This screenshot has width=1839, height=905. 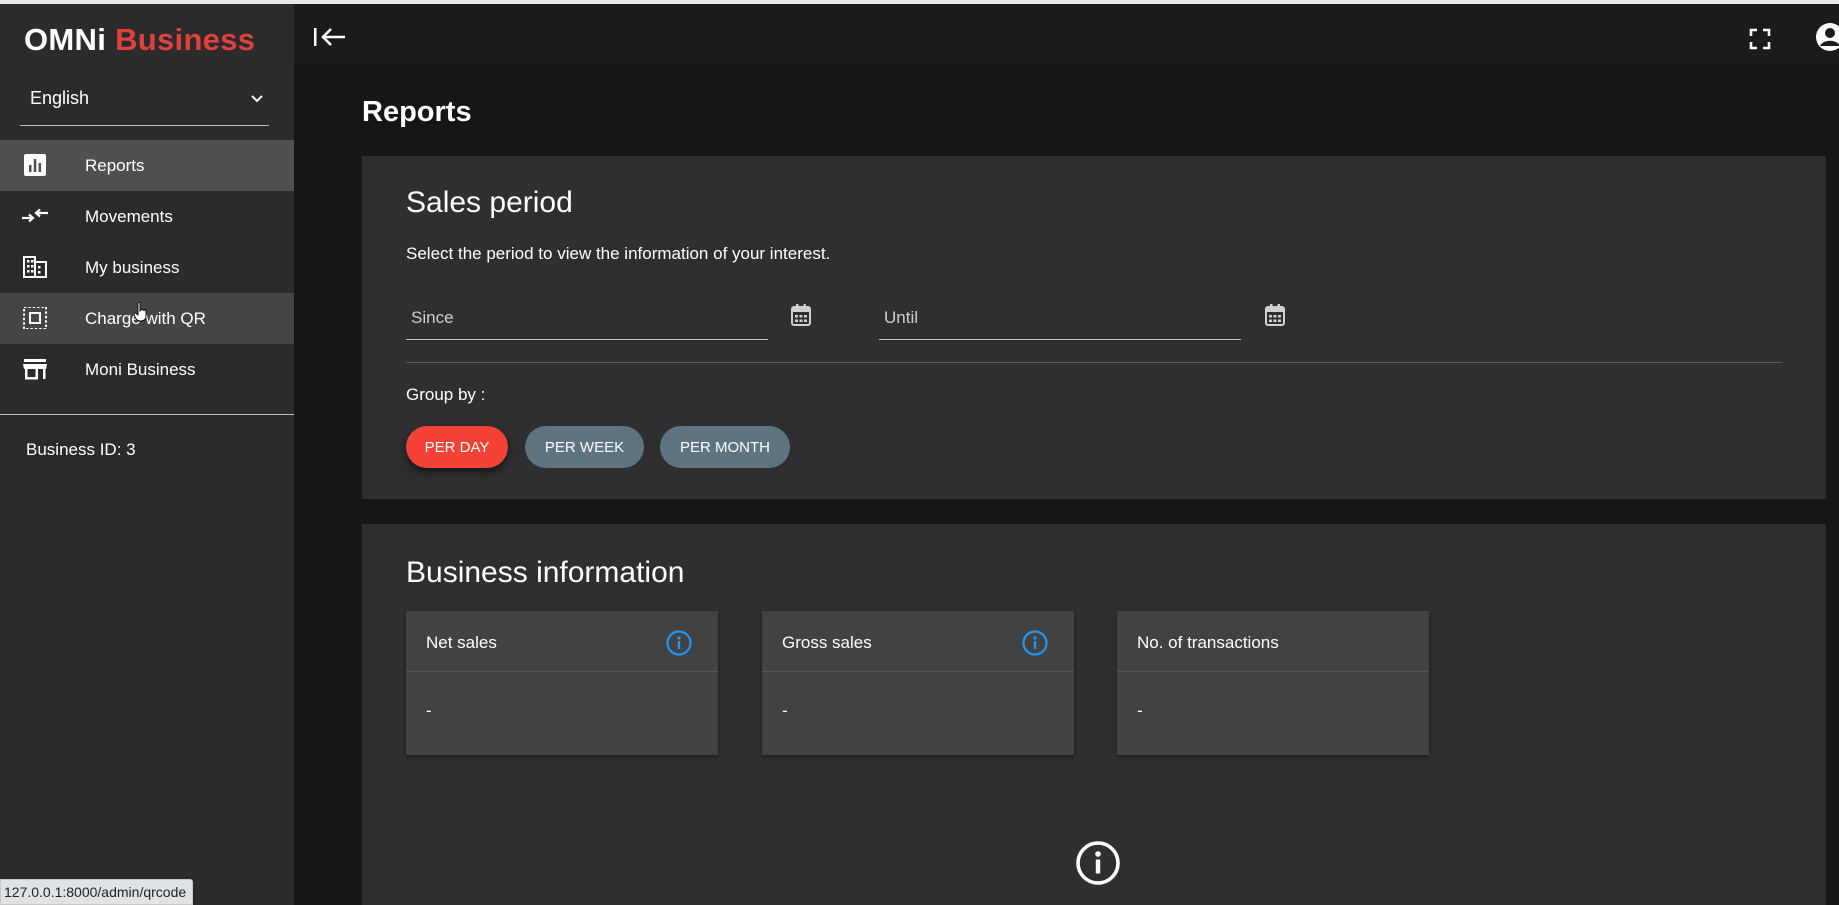 I want to click on chevron-down-icon, so click(x=257, y=99).